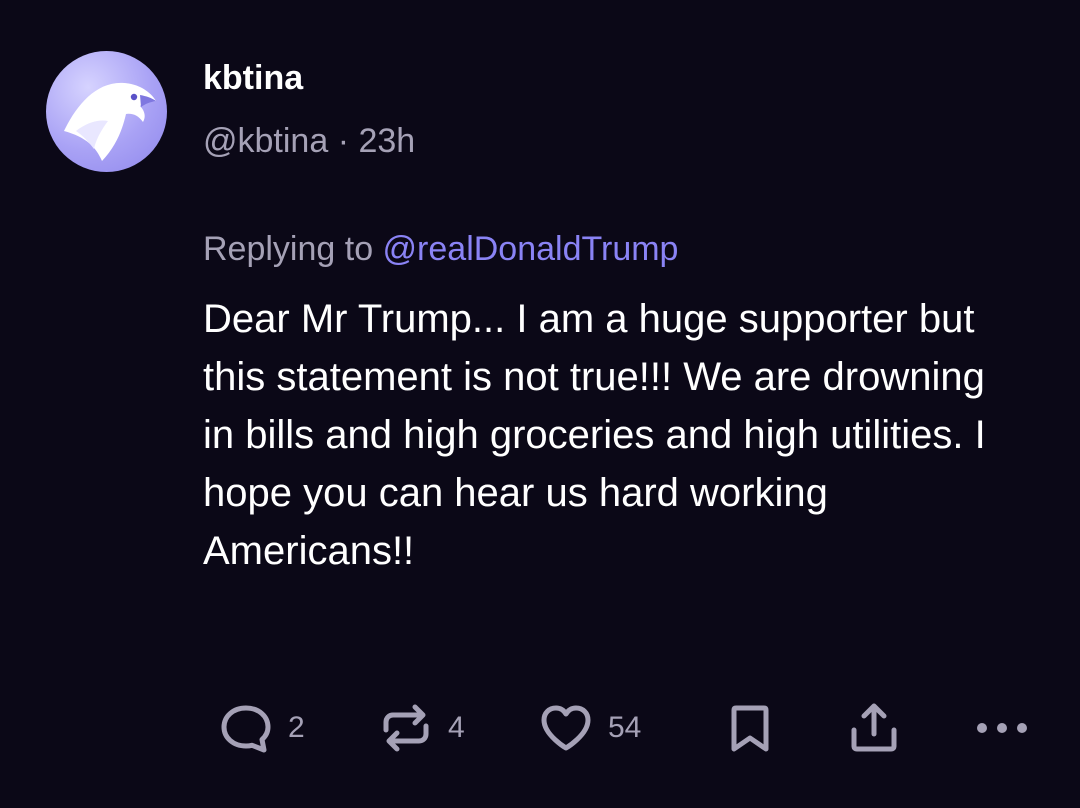 Image resolution: width=1080 pixels, height=808 pixels. I want to click on bookmark-icon, so click(750, 728).